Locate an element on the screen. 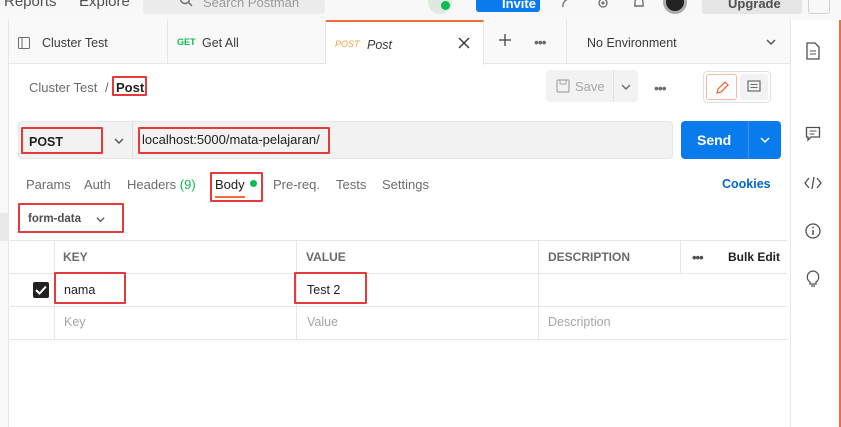 This screenshot has height=427, width=841. tab-headers: Headers (9) is located at coordinates (161, 184).